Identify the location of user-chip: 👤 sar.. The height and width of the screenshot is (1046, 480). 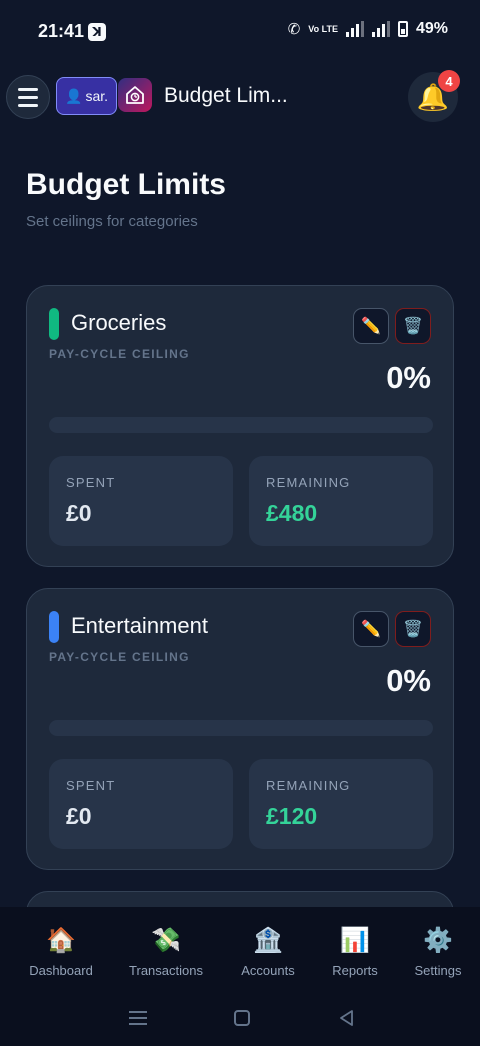
(87, 96).